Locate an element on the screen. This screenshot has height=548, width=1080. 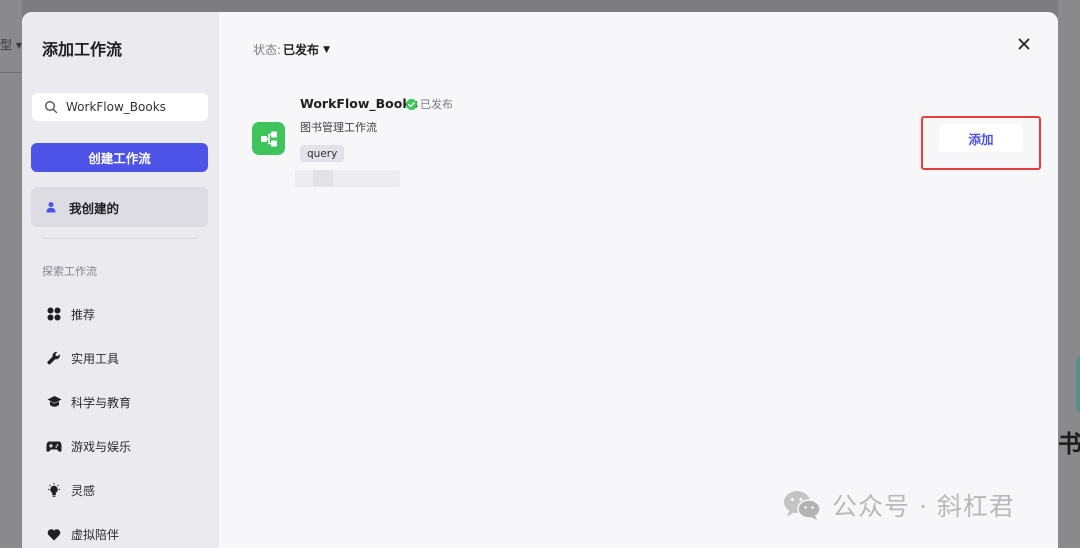
published-badge: 已发布 is located at coordinates (429, 104).